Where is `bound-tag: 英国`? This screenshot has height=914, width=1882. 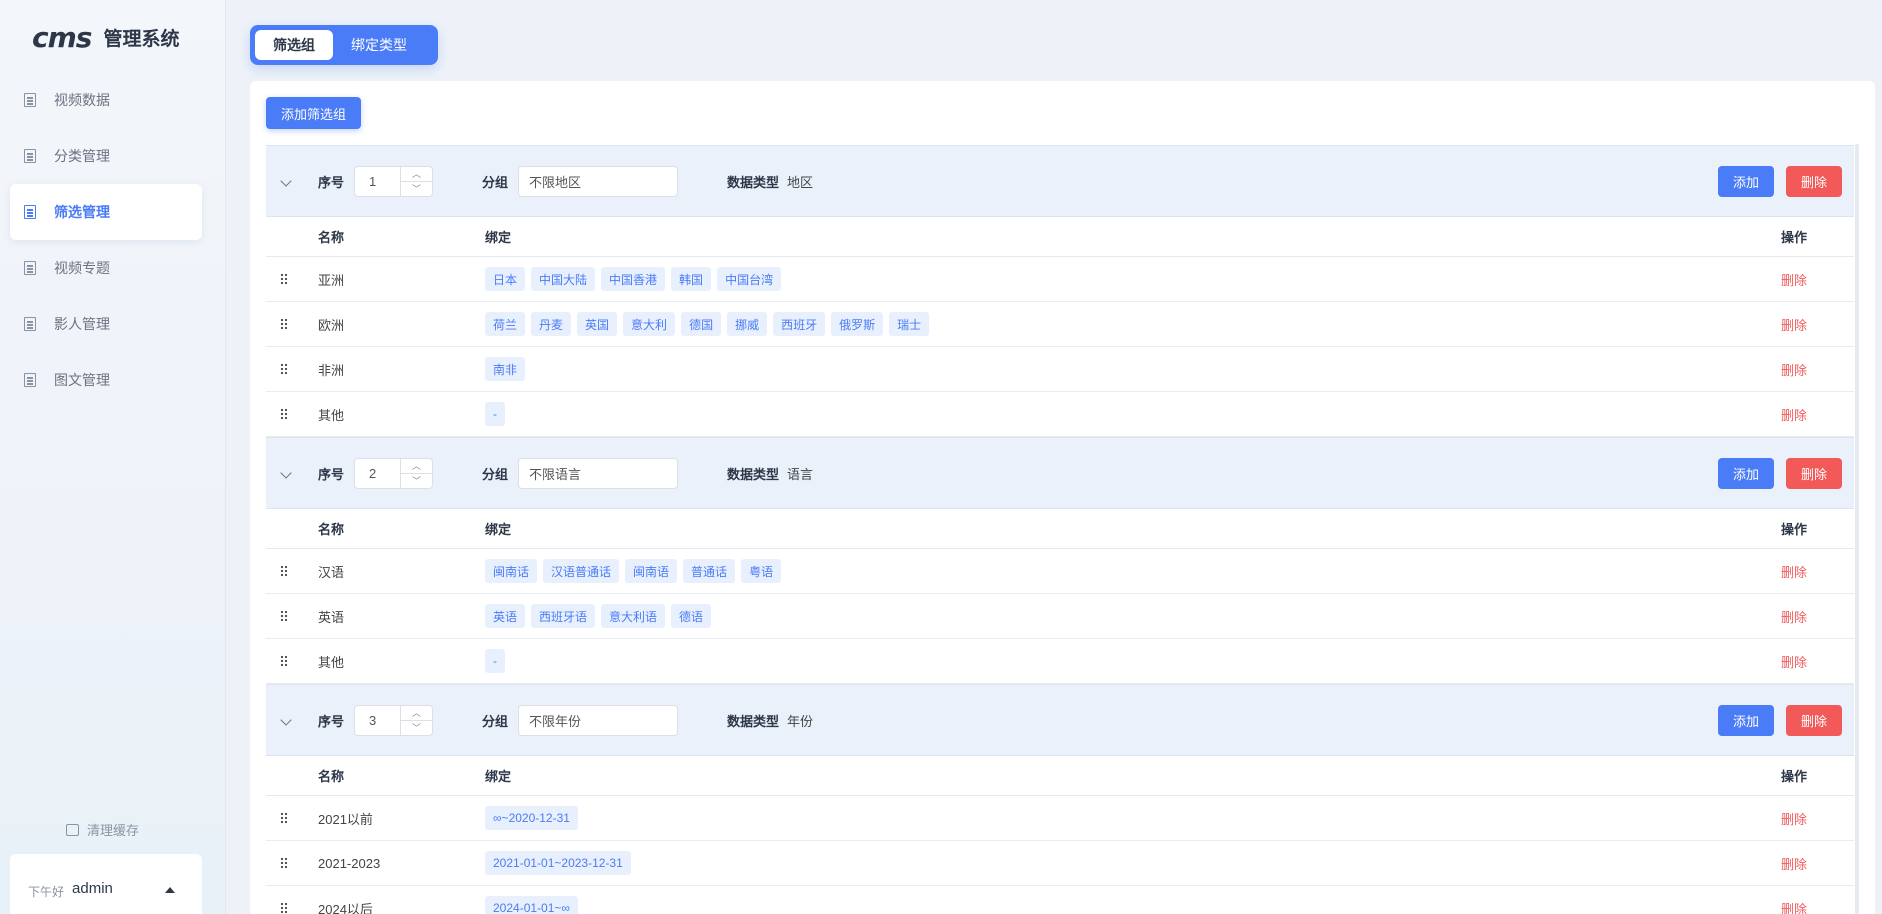
bound-tag: 英国 is located at coordinates (597, 324).